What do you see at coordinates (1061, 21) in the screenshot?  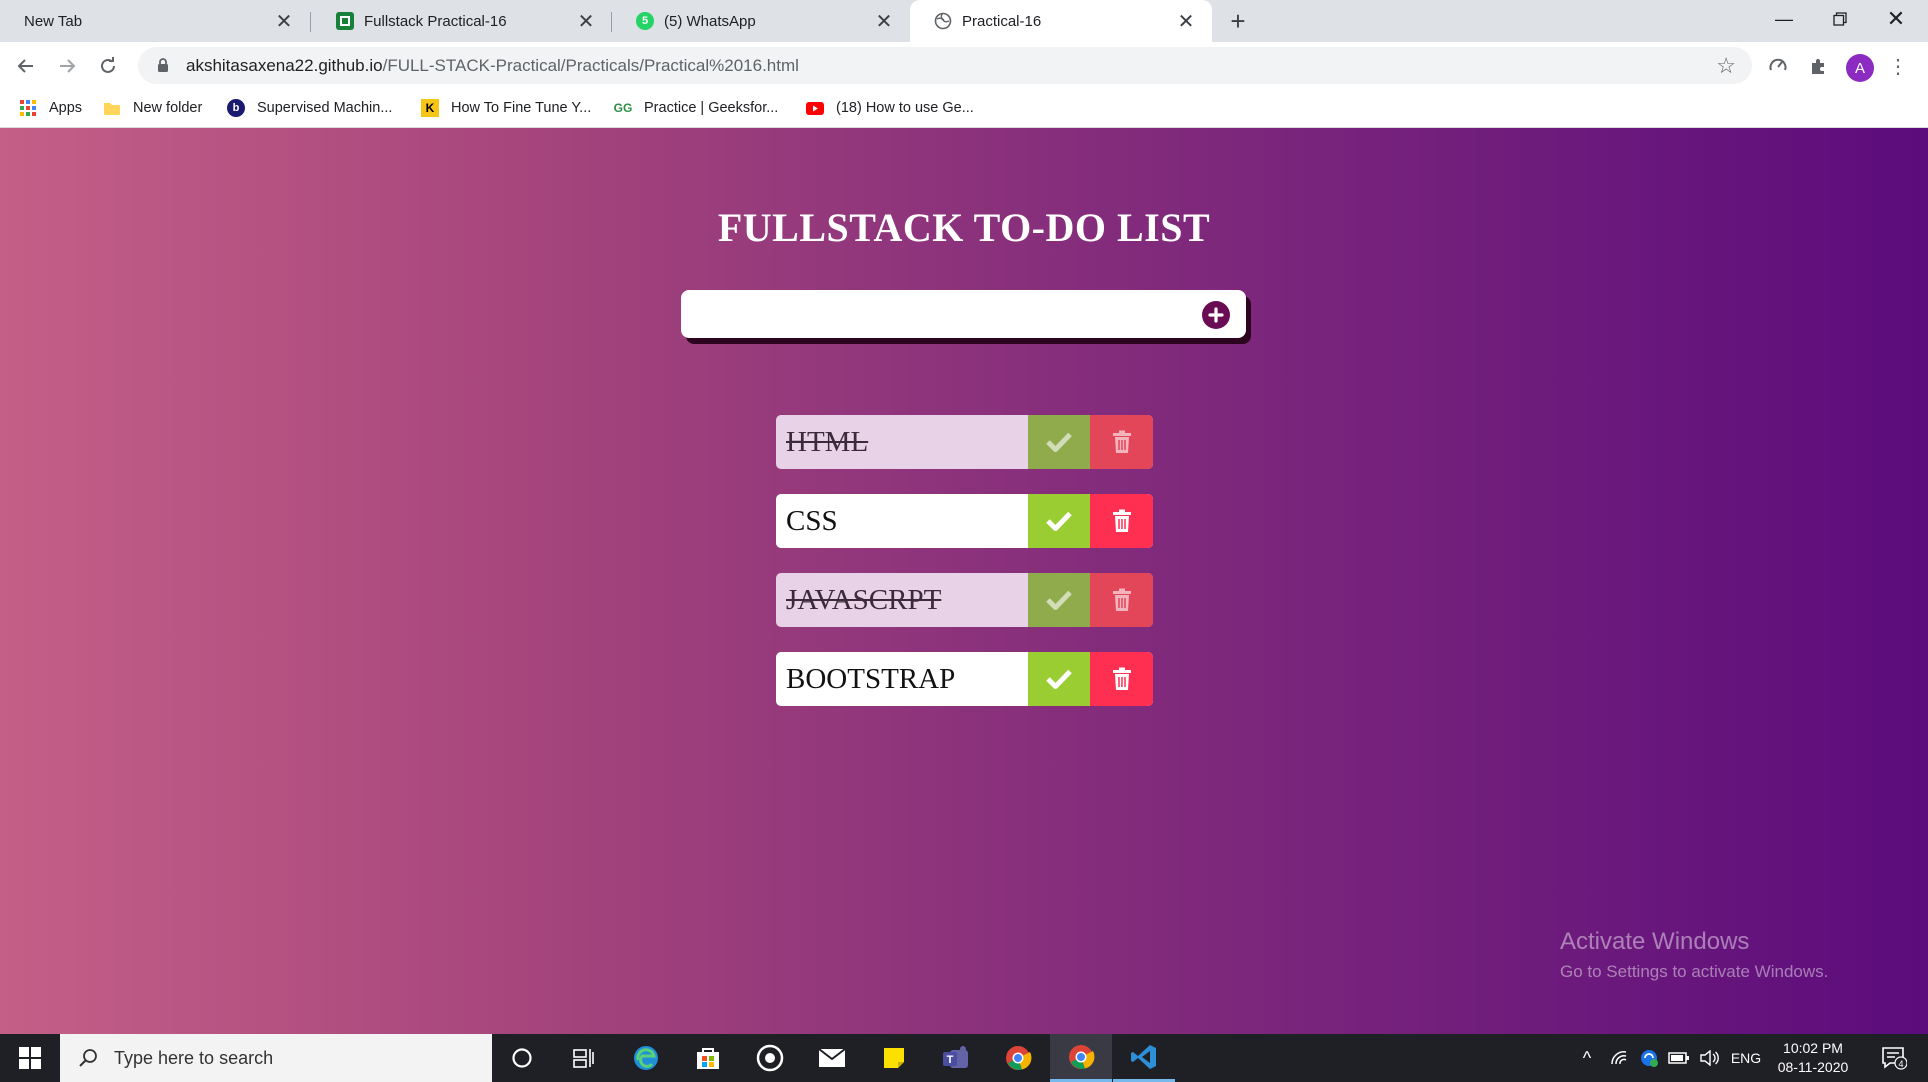 I see `tab-practical-16: Practical-16 ✕` at bounding box center [1061, 21].